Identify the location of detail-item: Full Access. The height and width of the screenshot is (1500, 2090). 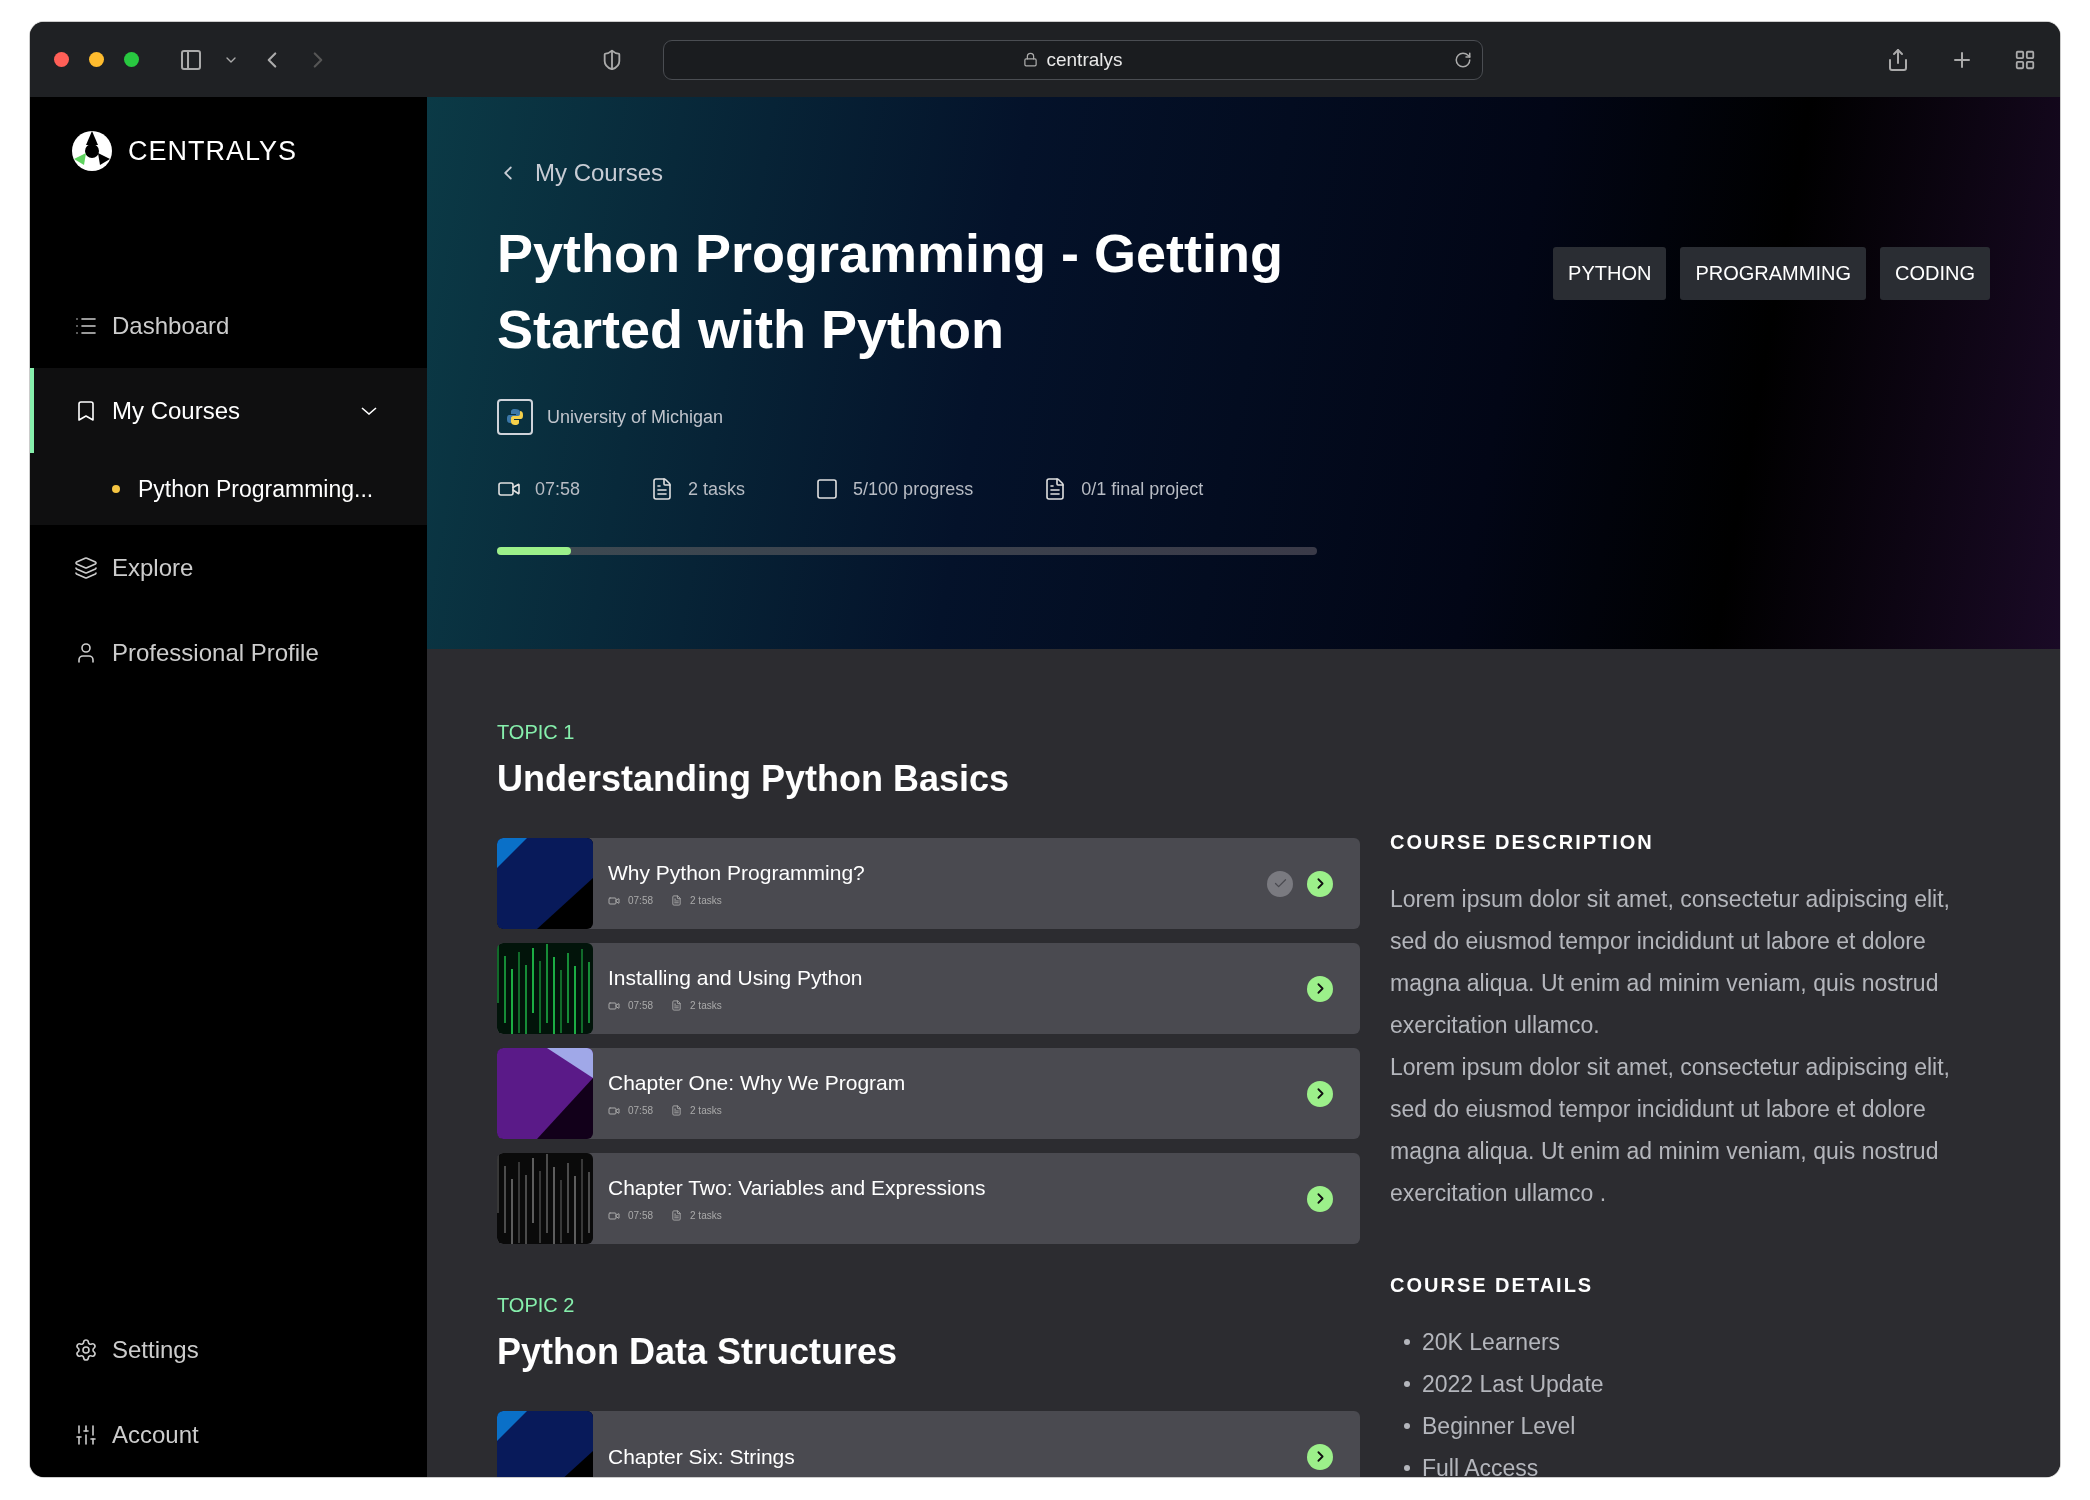
(1480, 1465).